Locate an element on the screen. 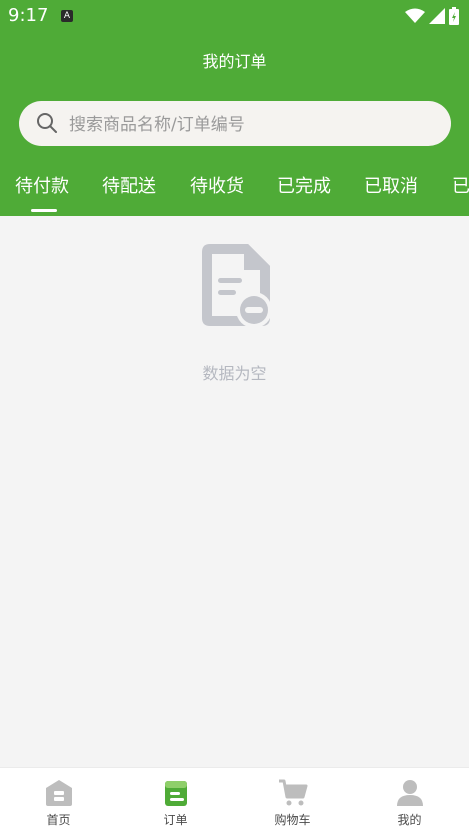  tab-more: 已 is located at coordinates (460, 194).